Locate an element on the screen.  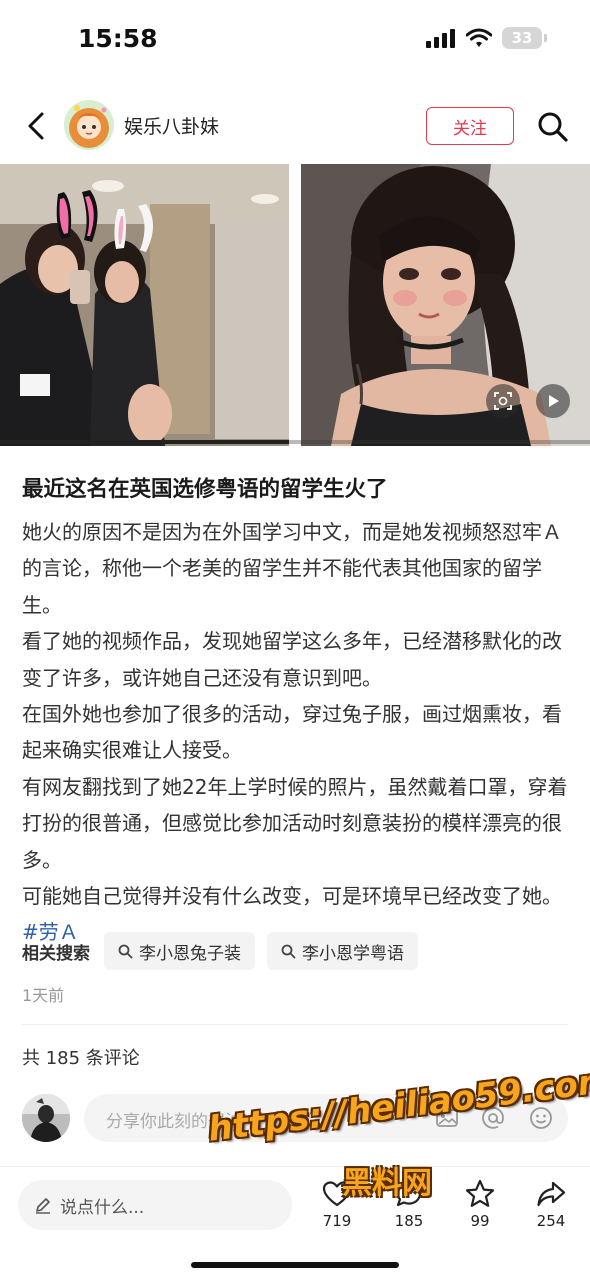
post-photo-left is located at coordinates (144, 305).